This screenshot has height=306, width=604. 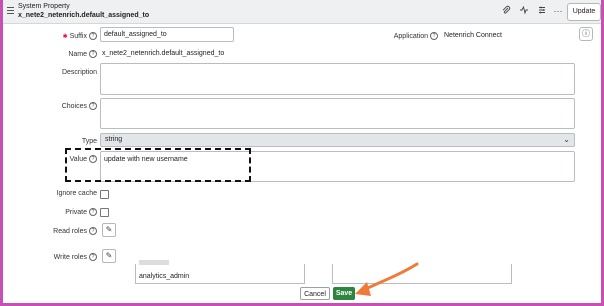 What do you see at coordinates (10, 10) in the screenshot?
I see `context-menu-icon` at bounding box center [10, 10].